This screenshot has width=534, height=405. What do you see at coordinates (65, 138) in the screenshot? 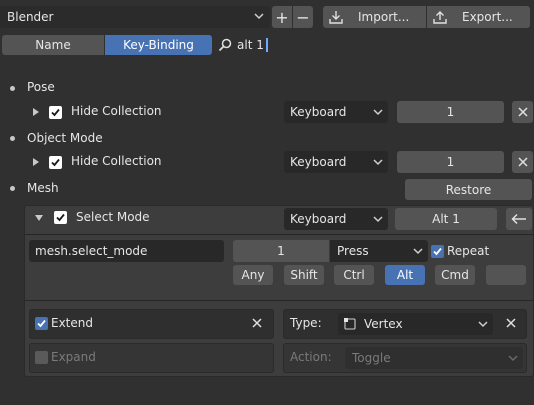
I see `section-title-object-mode: Object Mode` at bounding box center [65, 138].